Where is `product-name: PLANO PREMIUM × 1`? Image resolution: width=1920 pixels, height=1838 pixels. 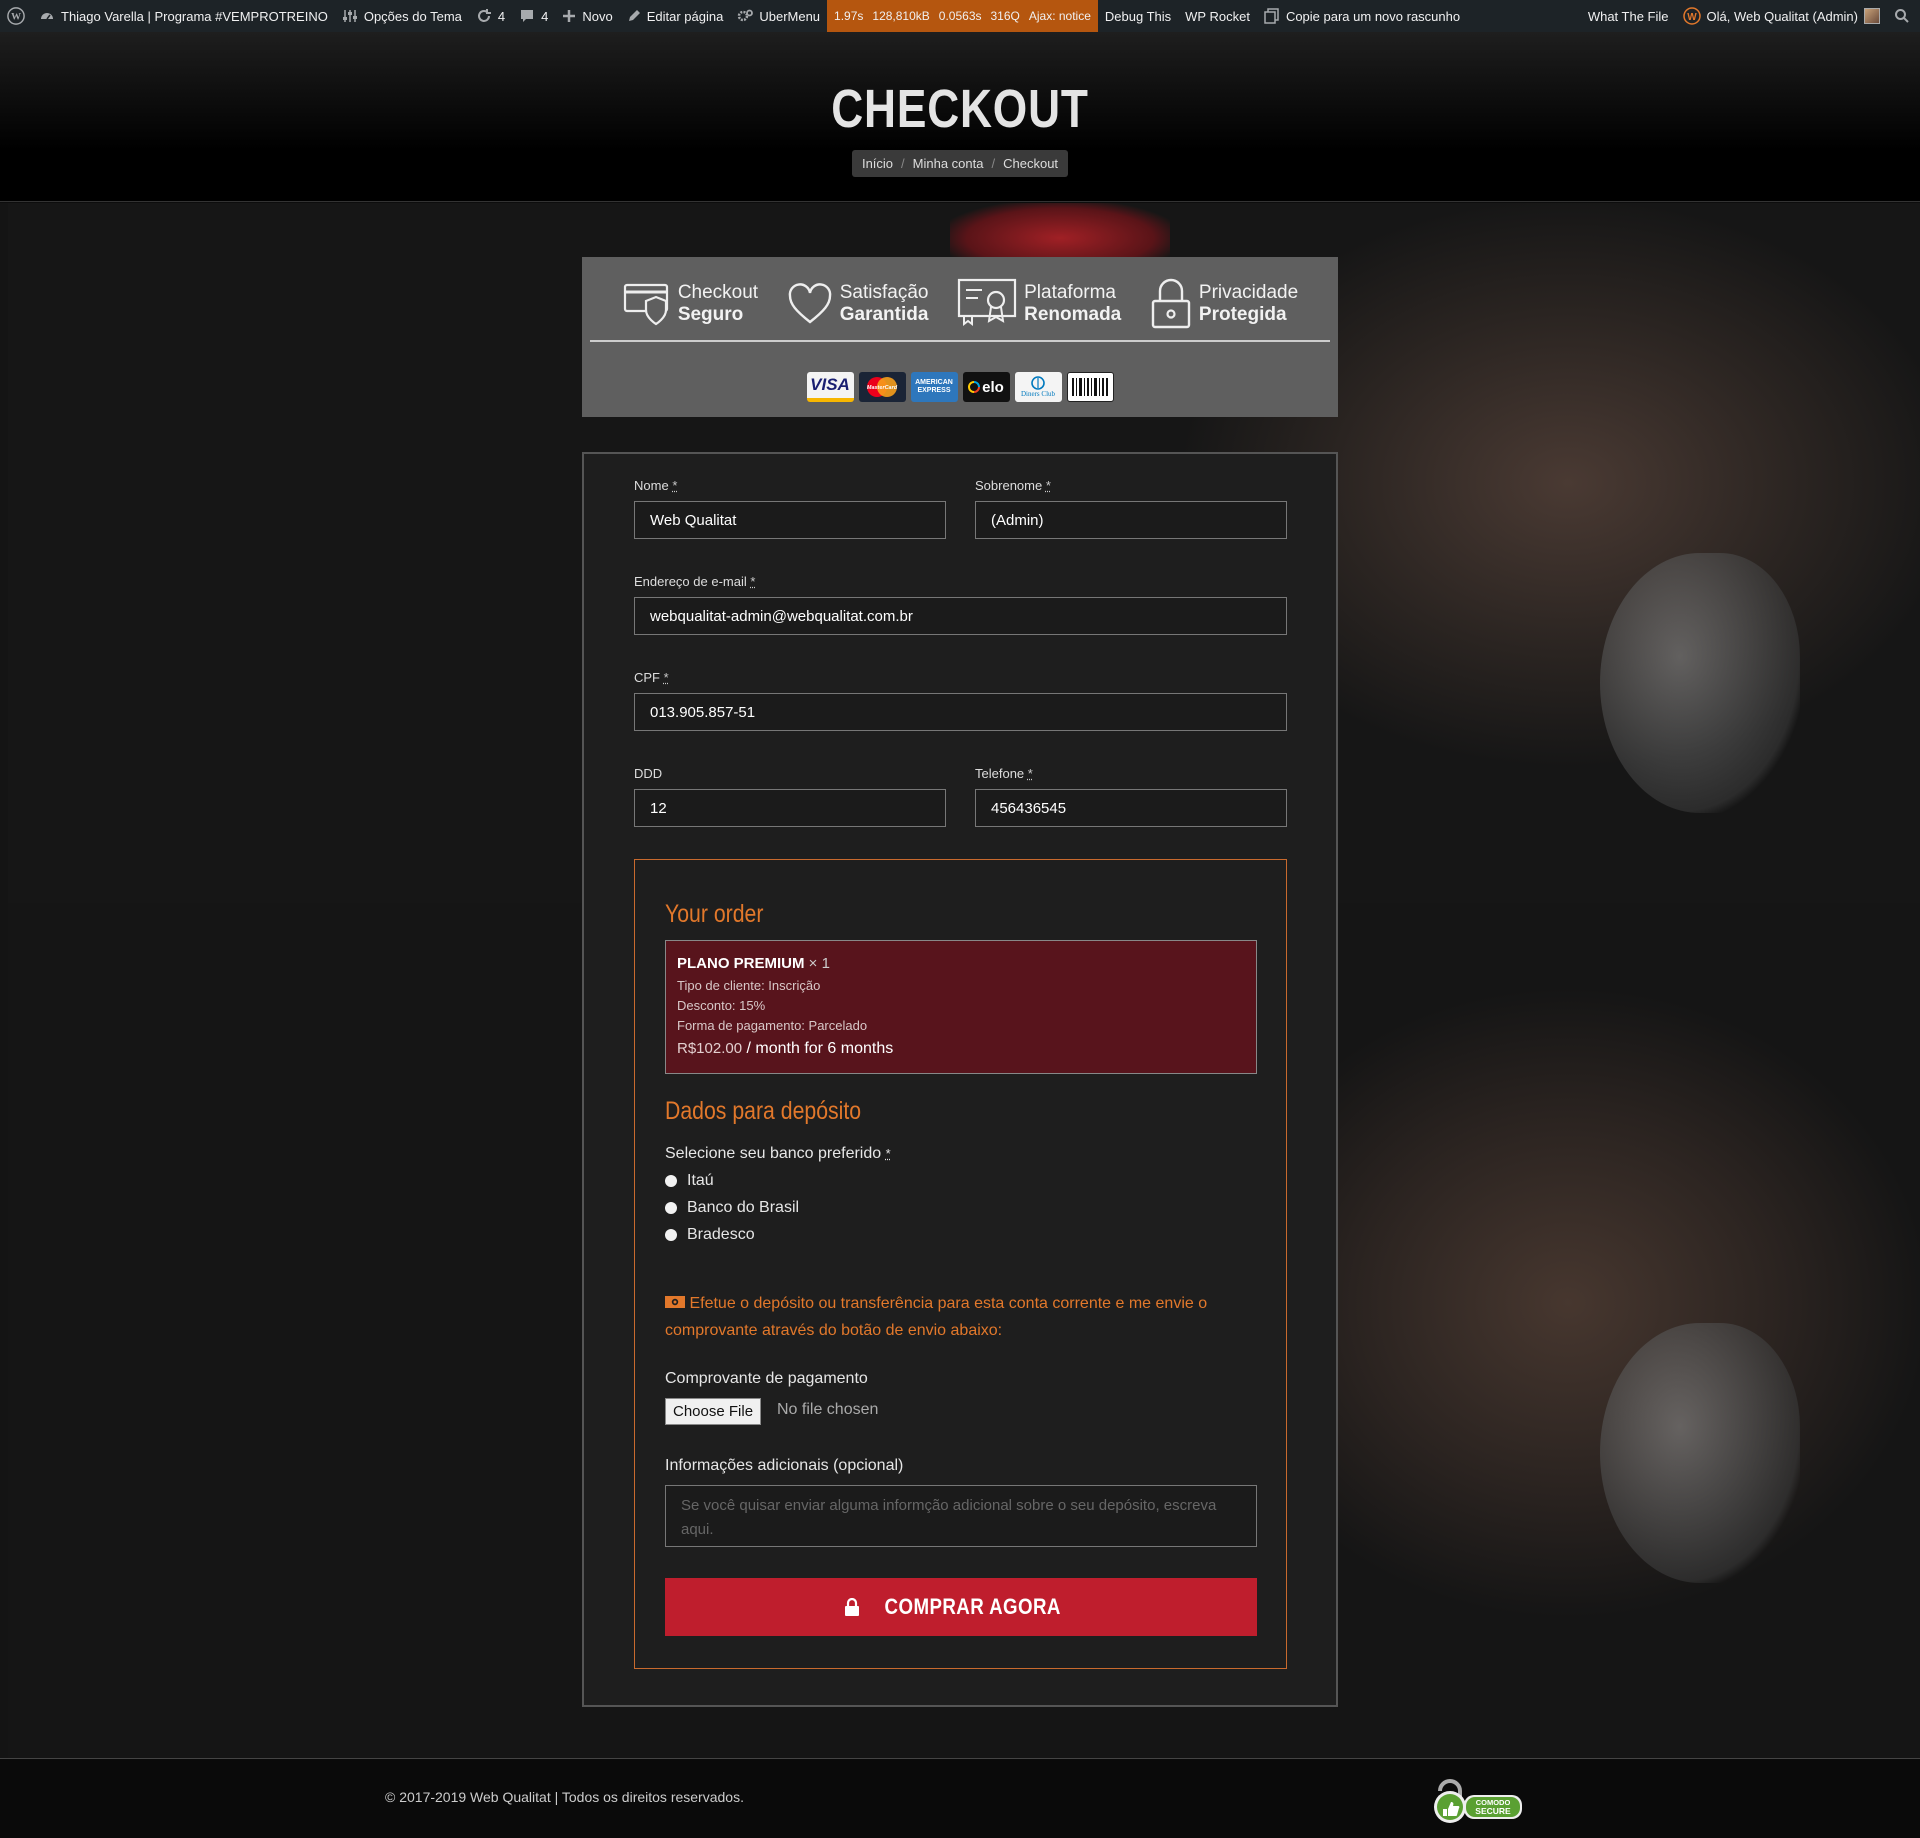 product-name: PLANO PREMIUM × 1 is located at coordinates (961, 963).